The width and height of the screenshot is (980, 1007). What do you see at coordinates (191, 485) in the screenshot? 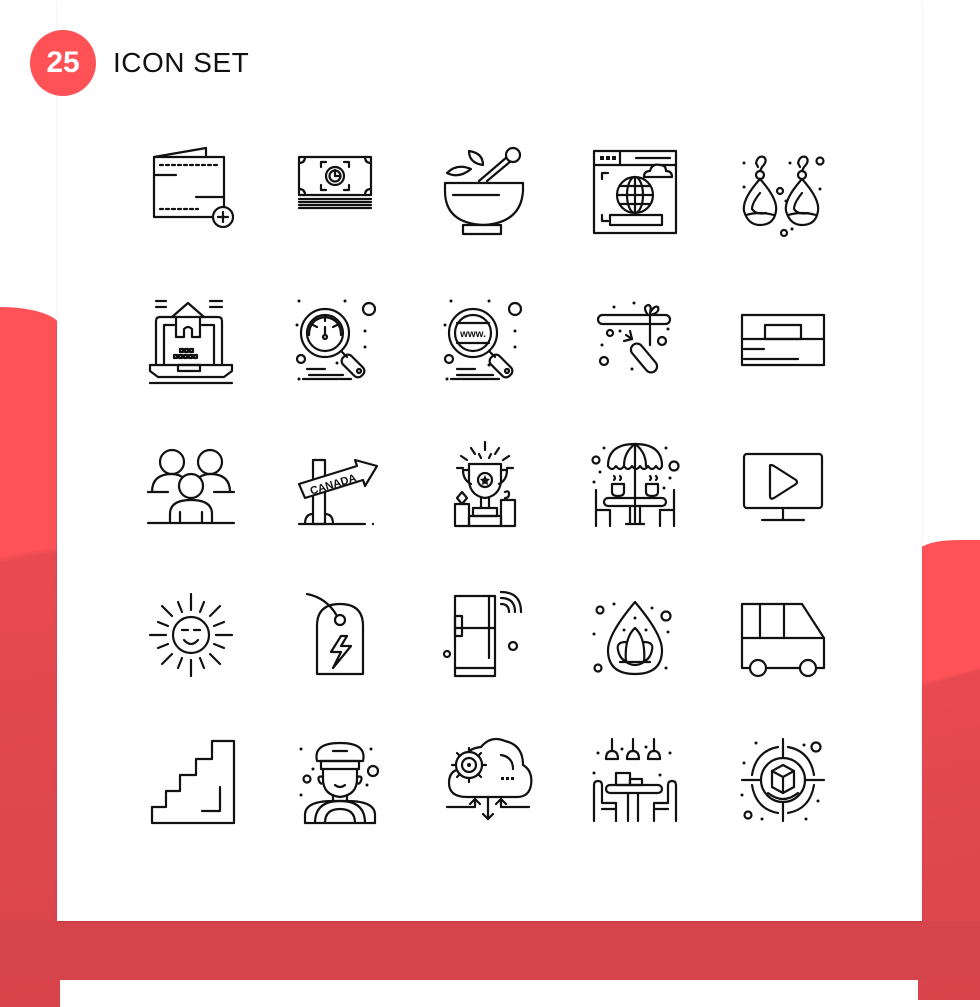
I see `user-group-icon` at bounding box center [191, 485].